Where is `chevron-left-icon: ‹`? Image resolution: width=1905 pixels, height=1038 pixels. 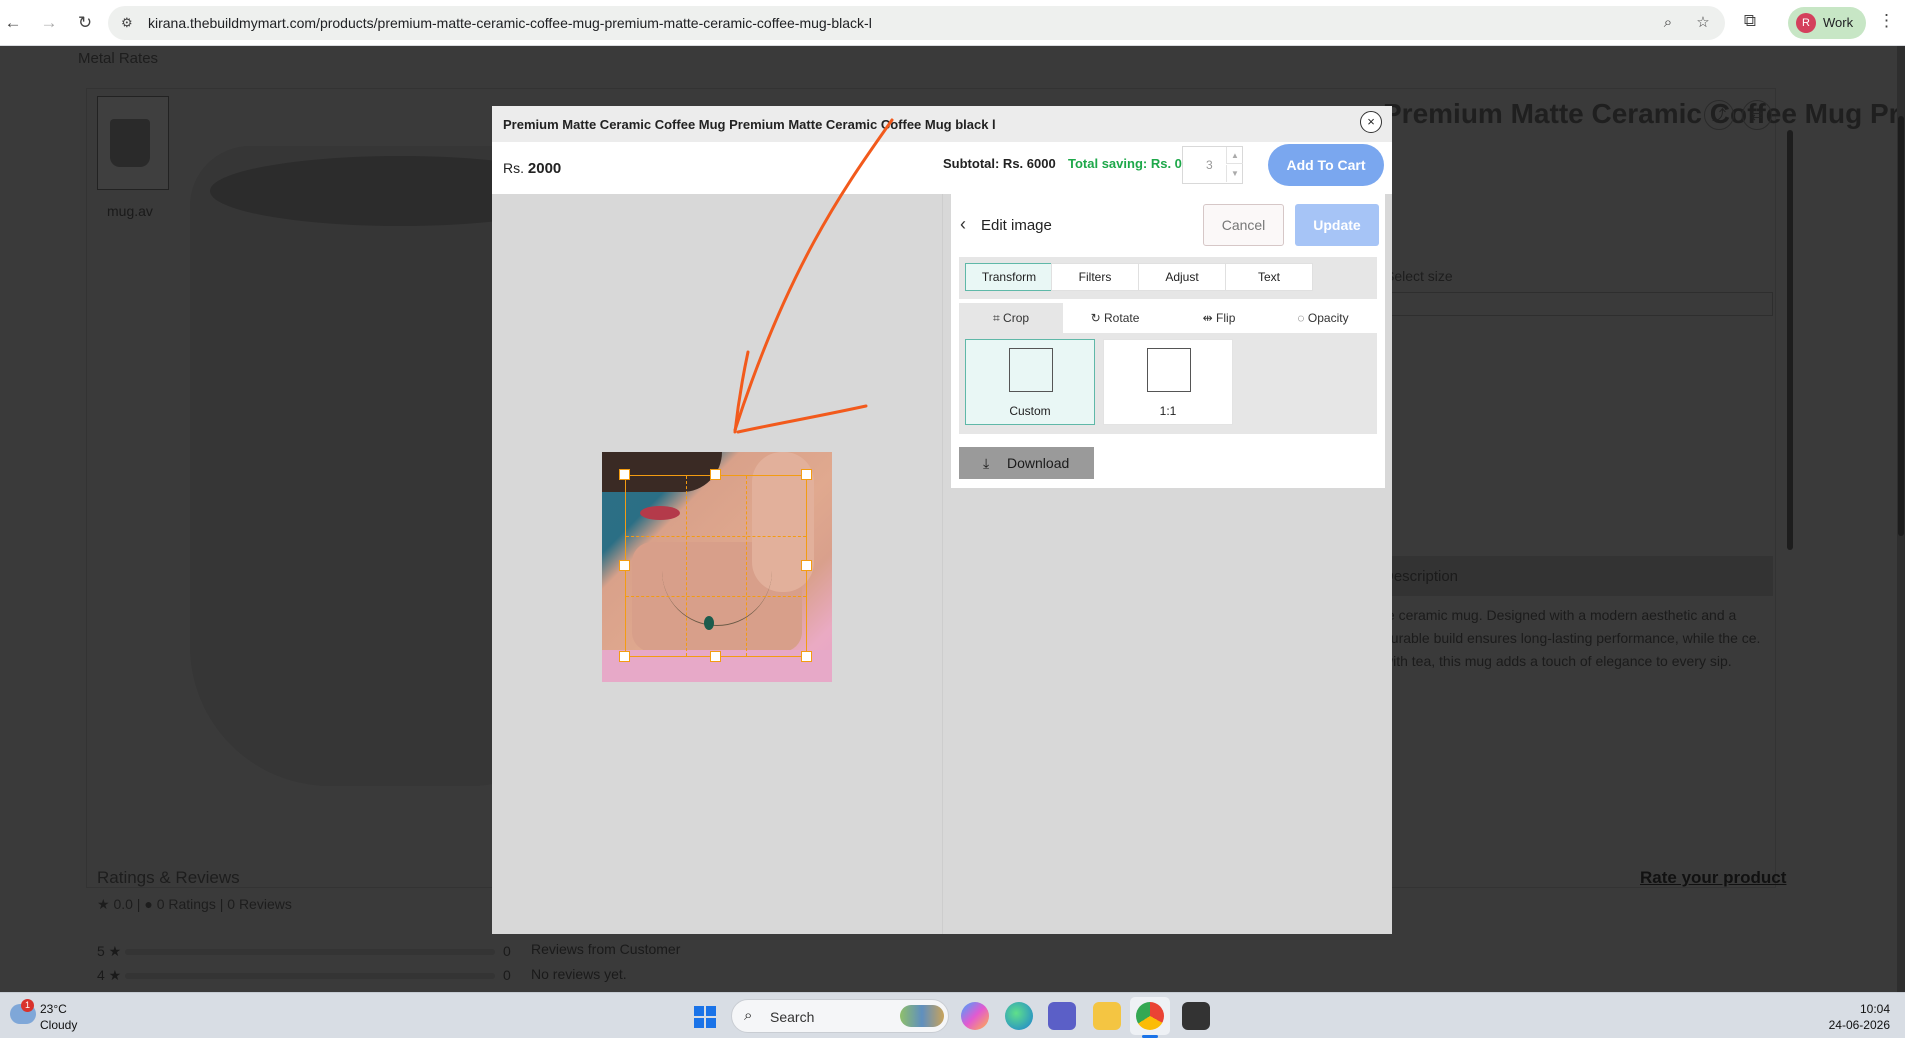
chevron-left-icon: ‹ is located at coordinates (963, 224).